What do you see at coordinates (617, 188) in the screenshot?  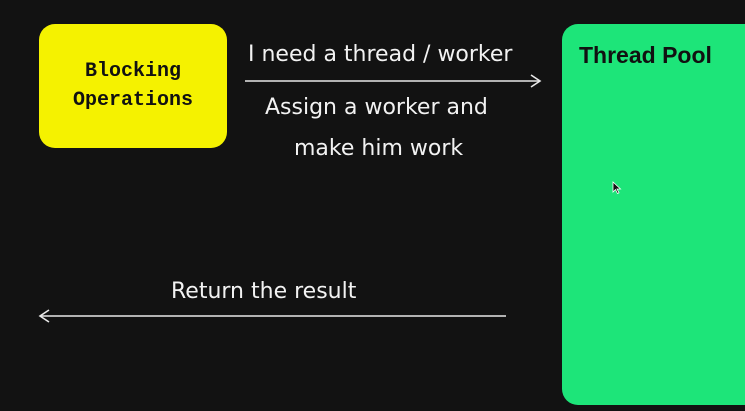 I see `mouse-pointer-icon` at bounding box center [617, 188].